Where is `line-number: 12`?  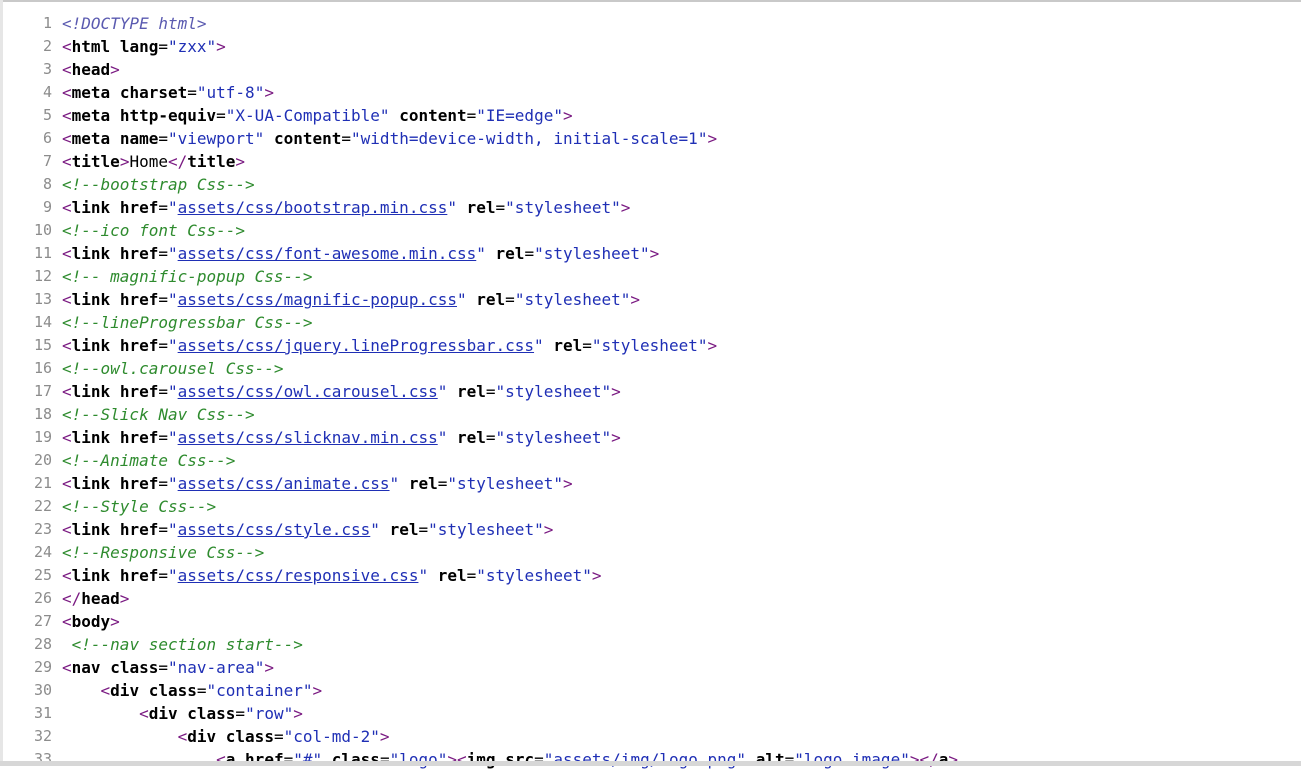
line-number: 12 is located at coordinates (42, 276).